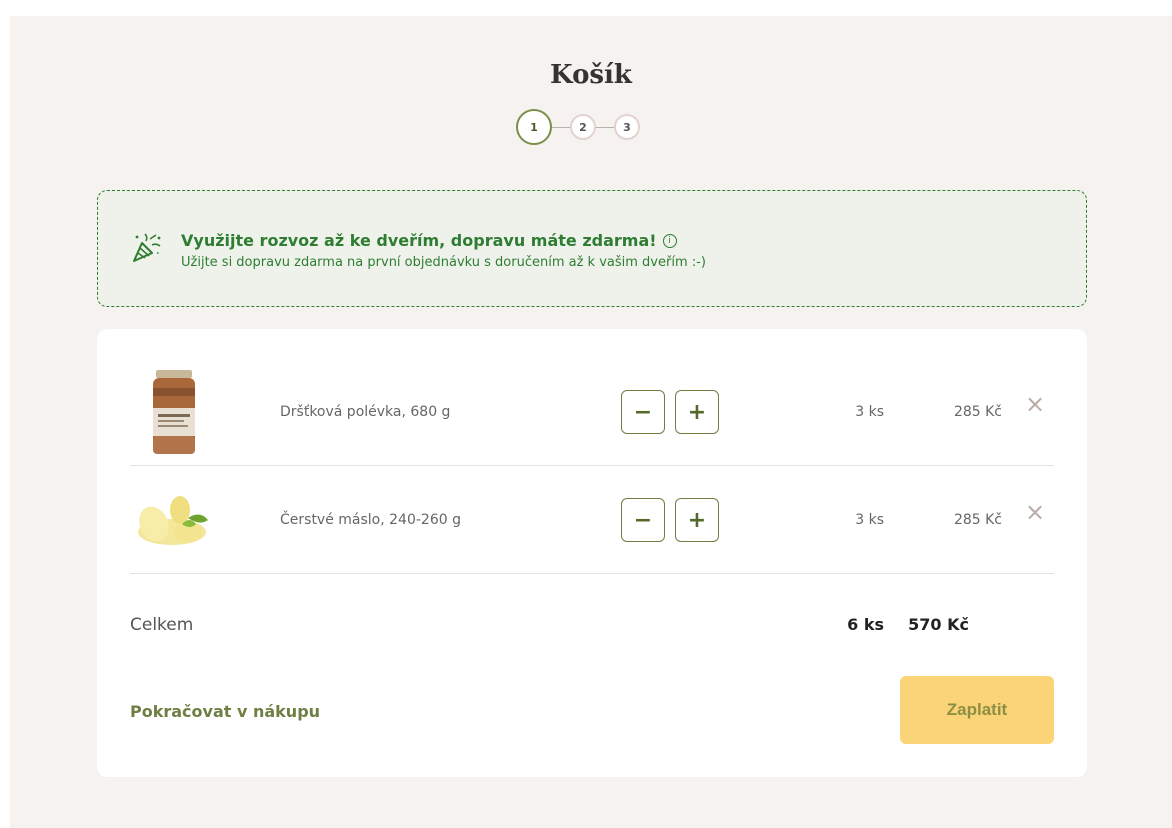  I want to click on soup-jar-image, so click(174, 412).